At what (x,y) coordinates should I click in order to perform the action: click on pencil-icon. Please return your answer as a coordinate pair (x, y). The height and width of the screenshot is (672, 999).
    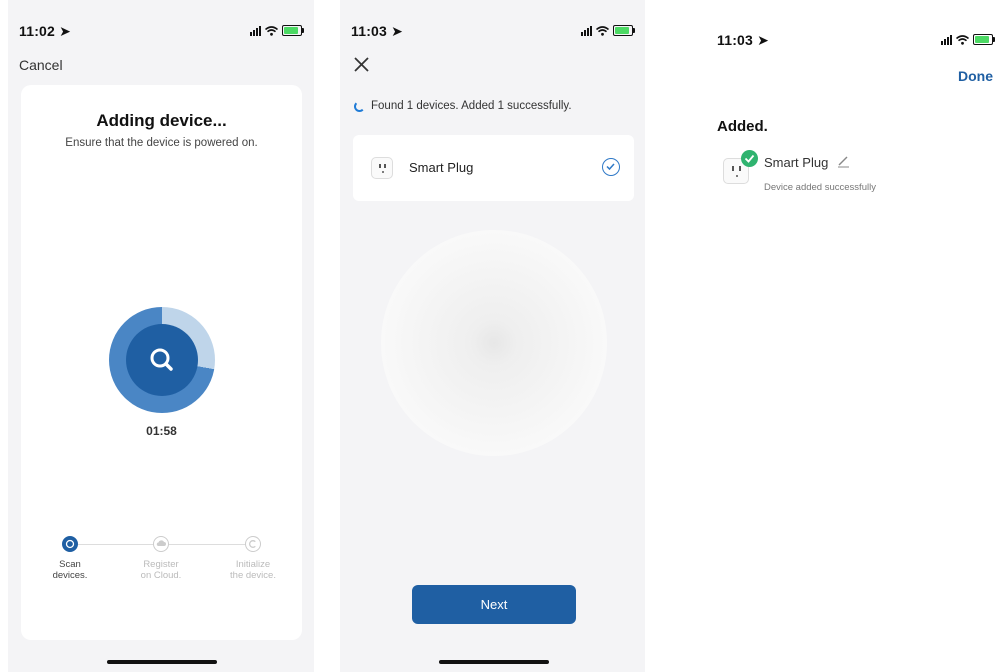
    Looking at the image, I should click on (843, 161).